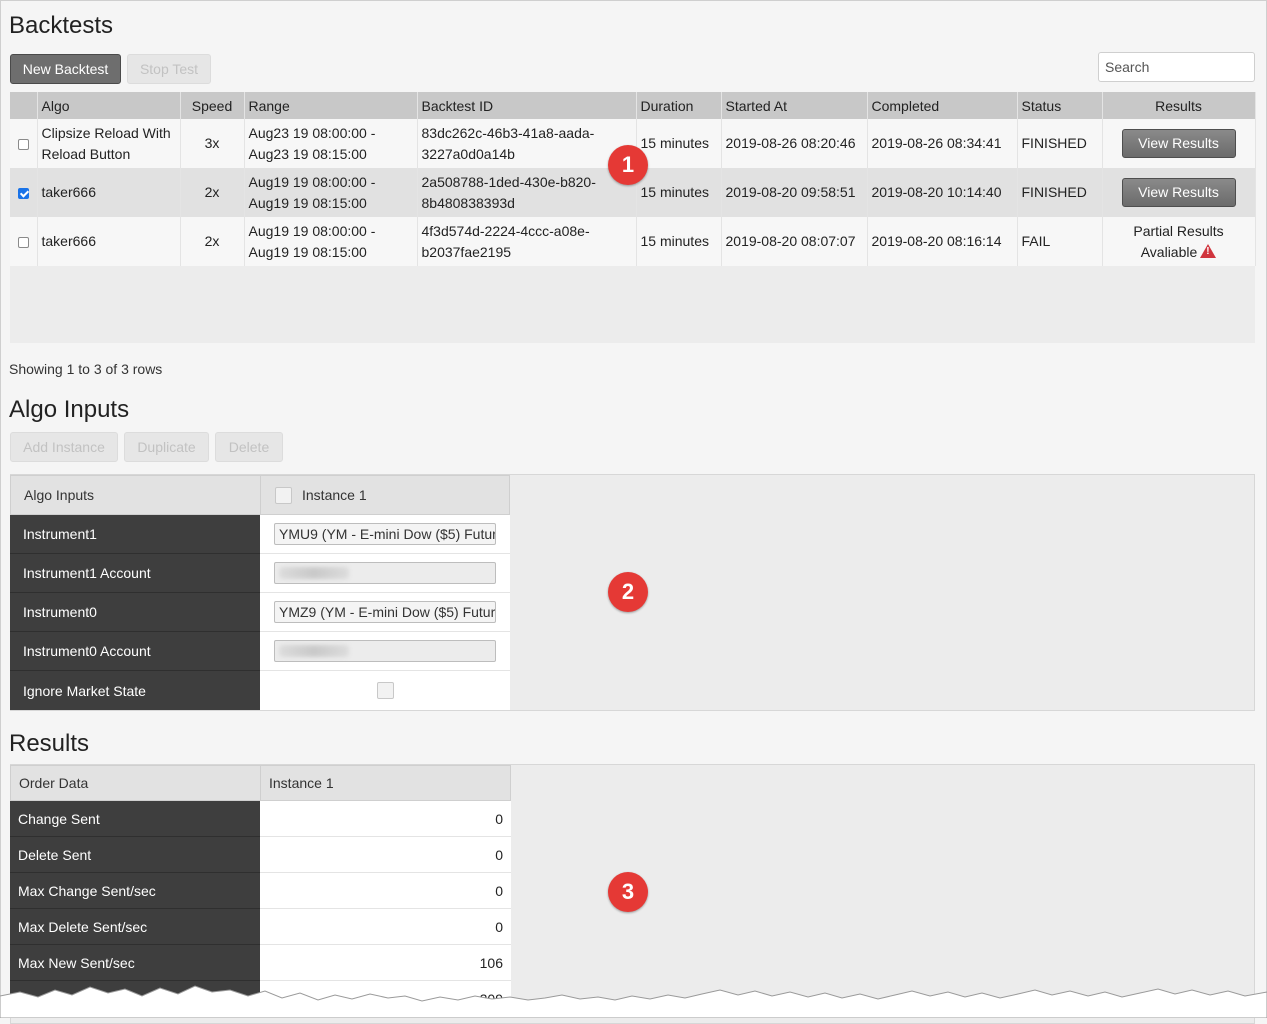  I want to click on results-instance-label: Instance 1, so click(301, 783).